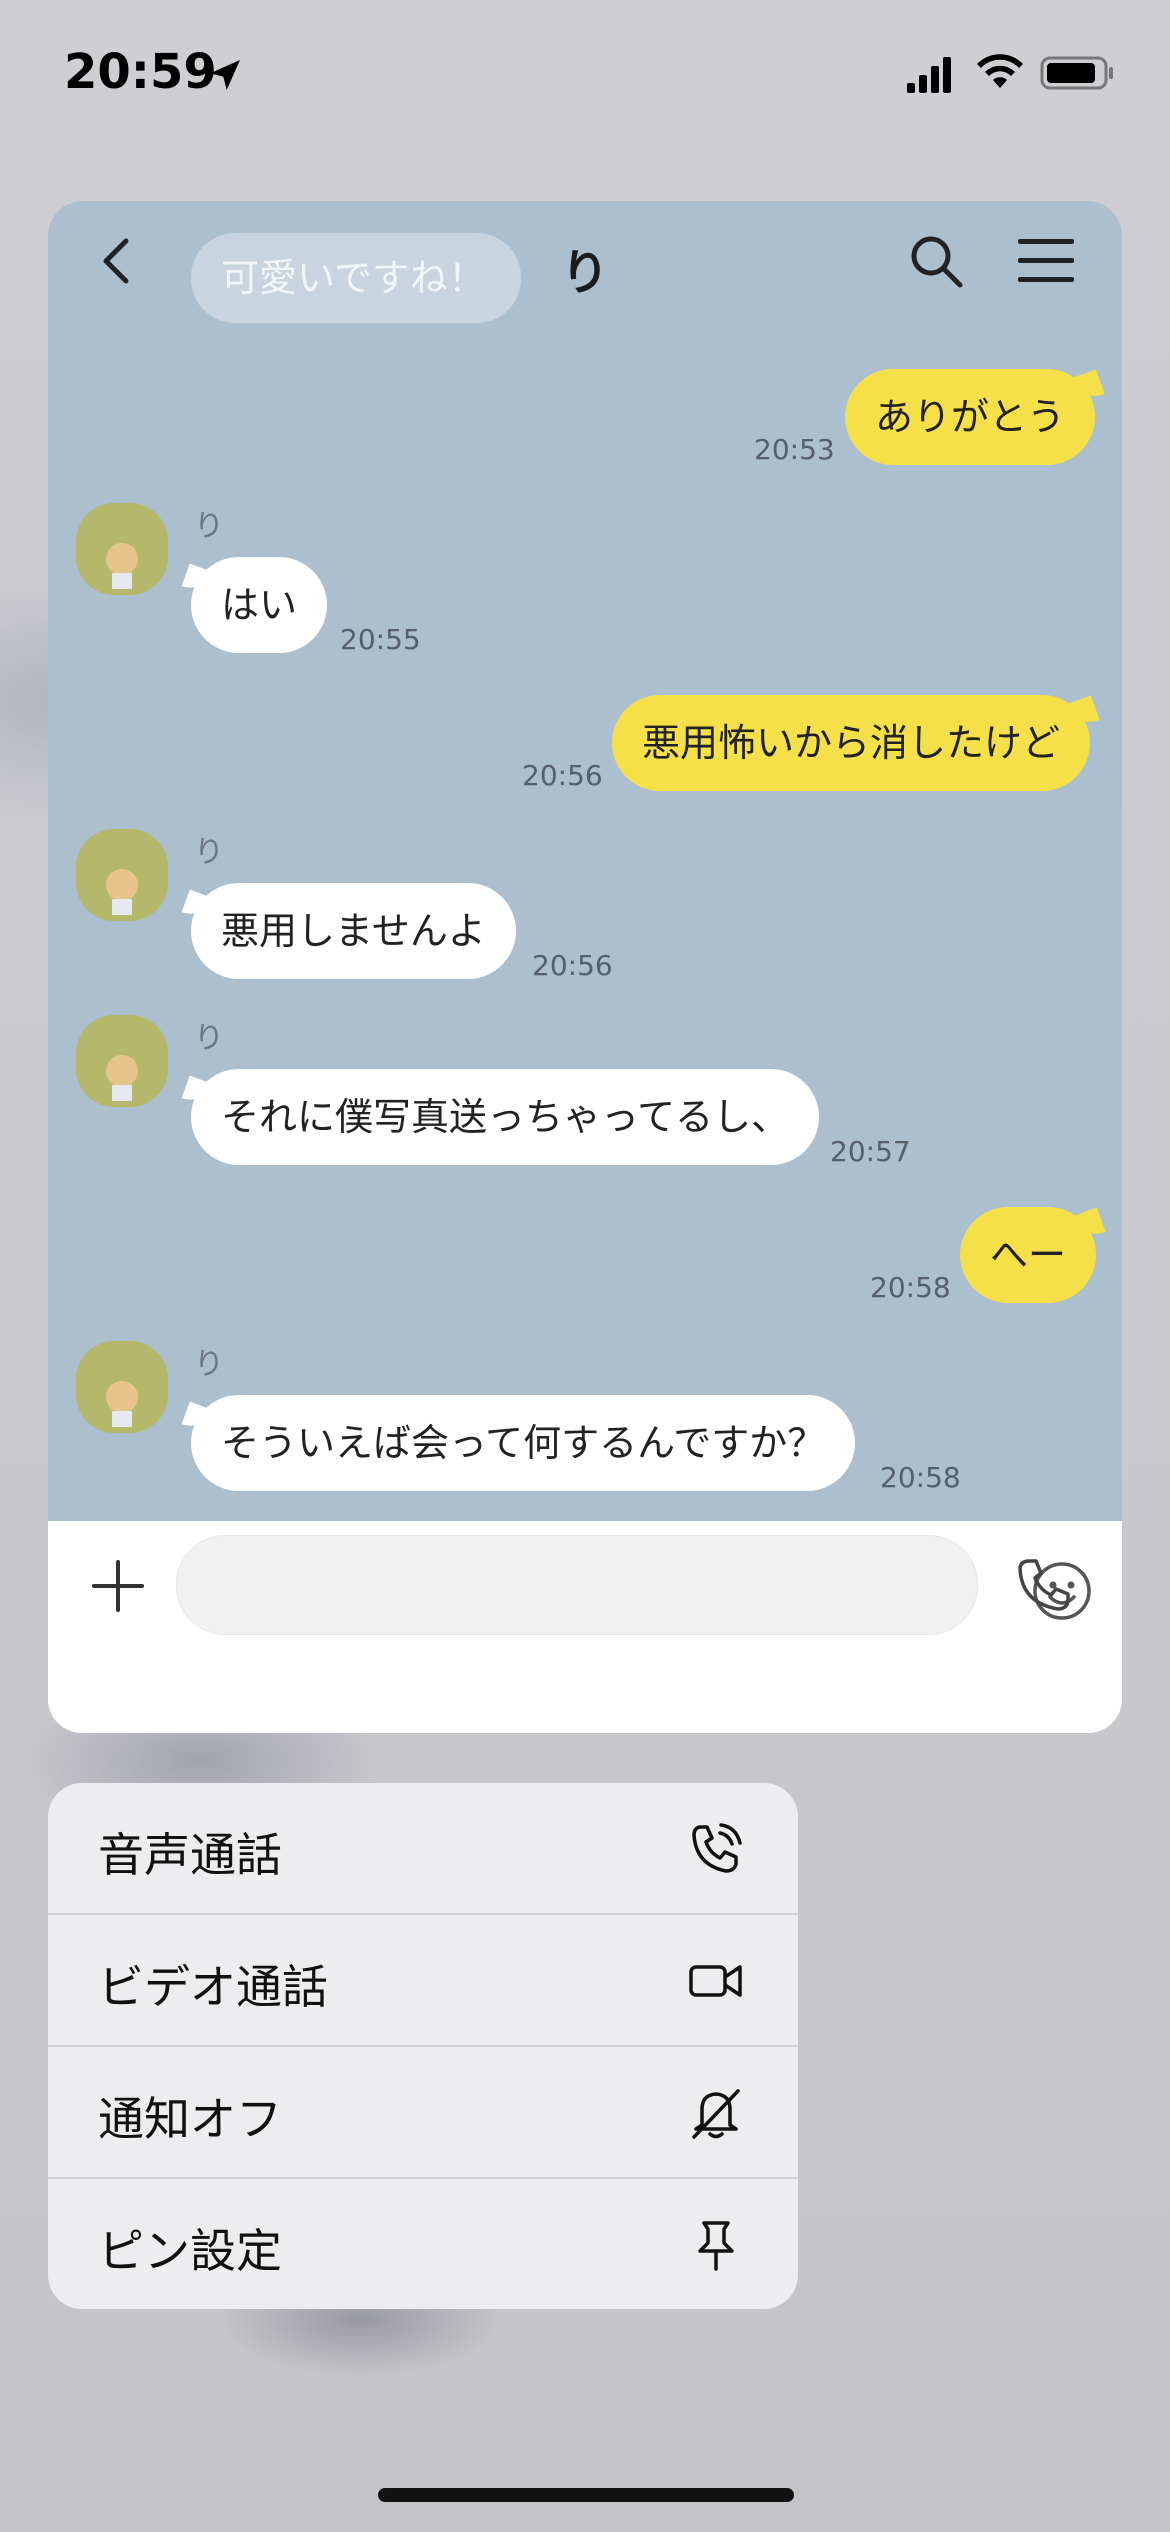 This screenshot has width=1170, height=2532. I want to click on input-bar, so click(585, 1627).